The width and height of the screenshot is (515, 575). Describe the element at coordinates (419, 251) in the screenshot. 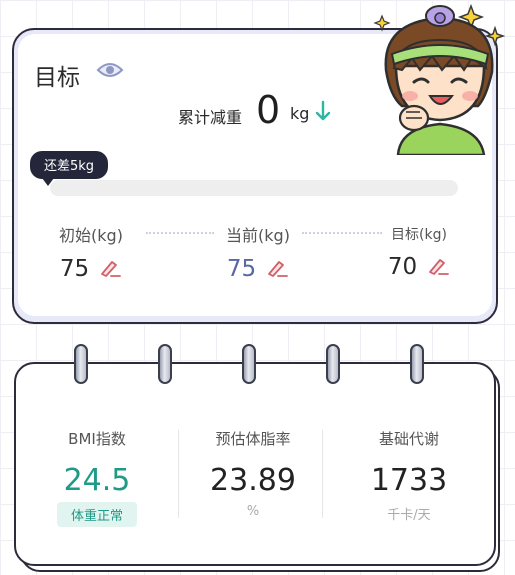

I see `target-weight: 目标(kg) 70` at that location.